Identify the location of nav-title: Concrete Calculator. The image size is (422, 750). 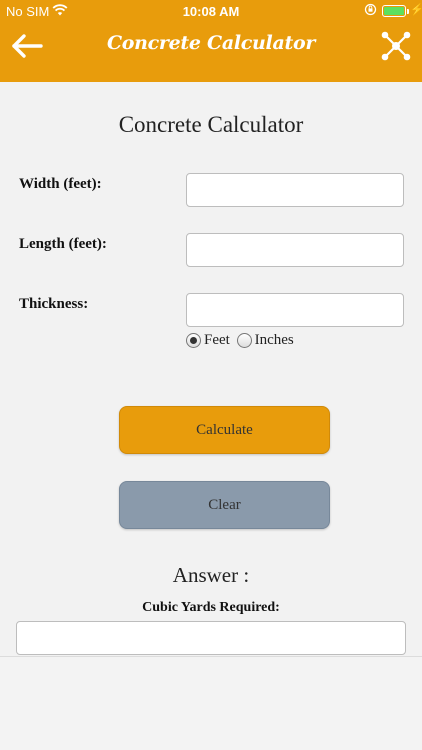
(211, 43).